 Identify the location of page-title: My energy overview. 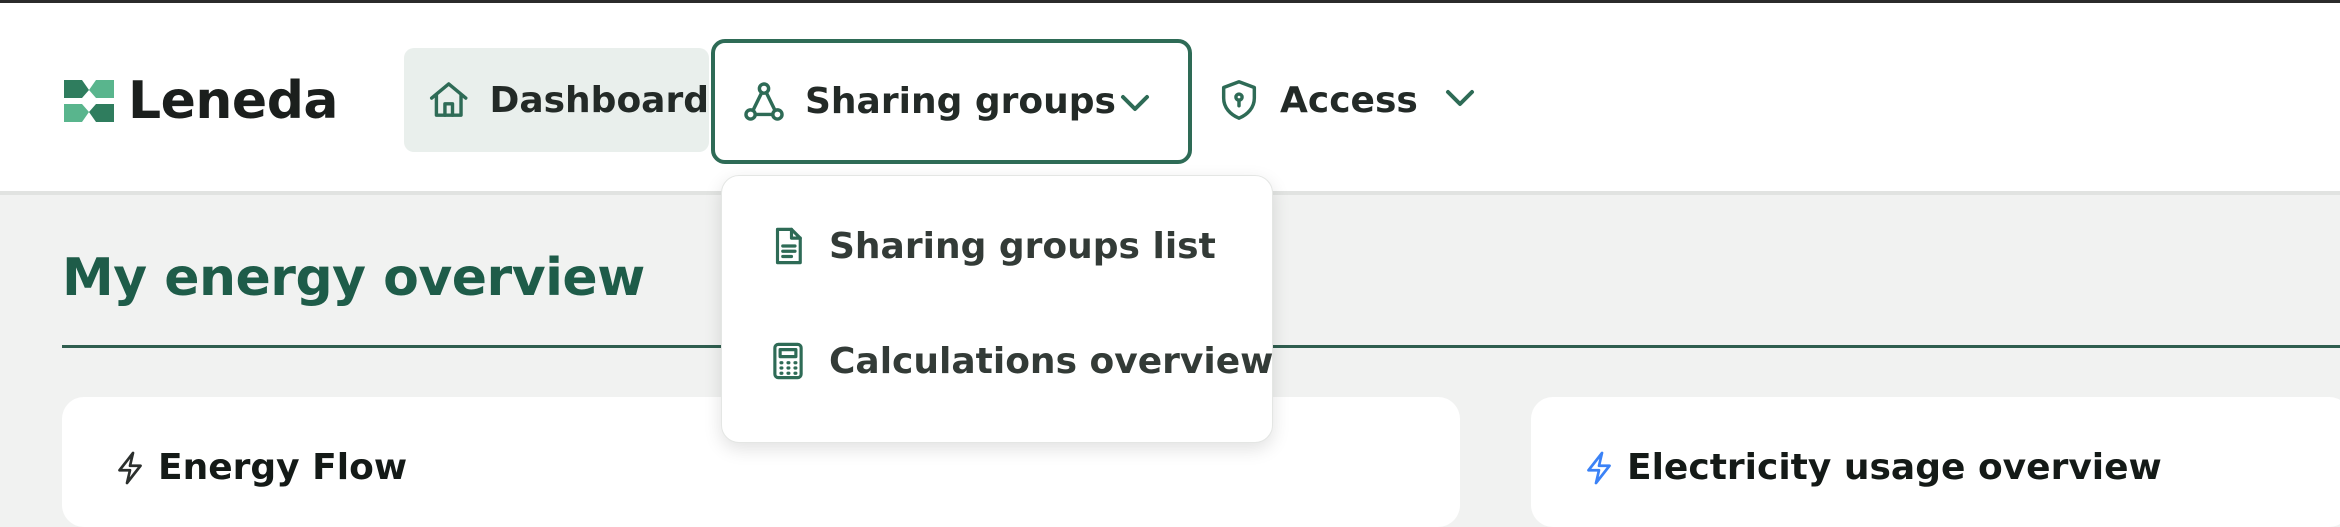
(353, 278).